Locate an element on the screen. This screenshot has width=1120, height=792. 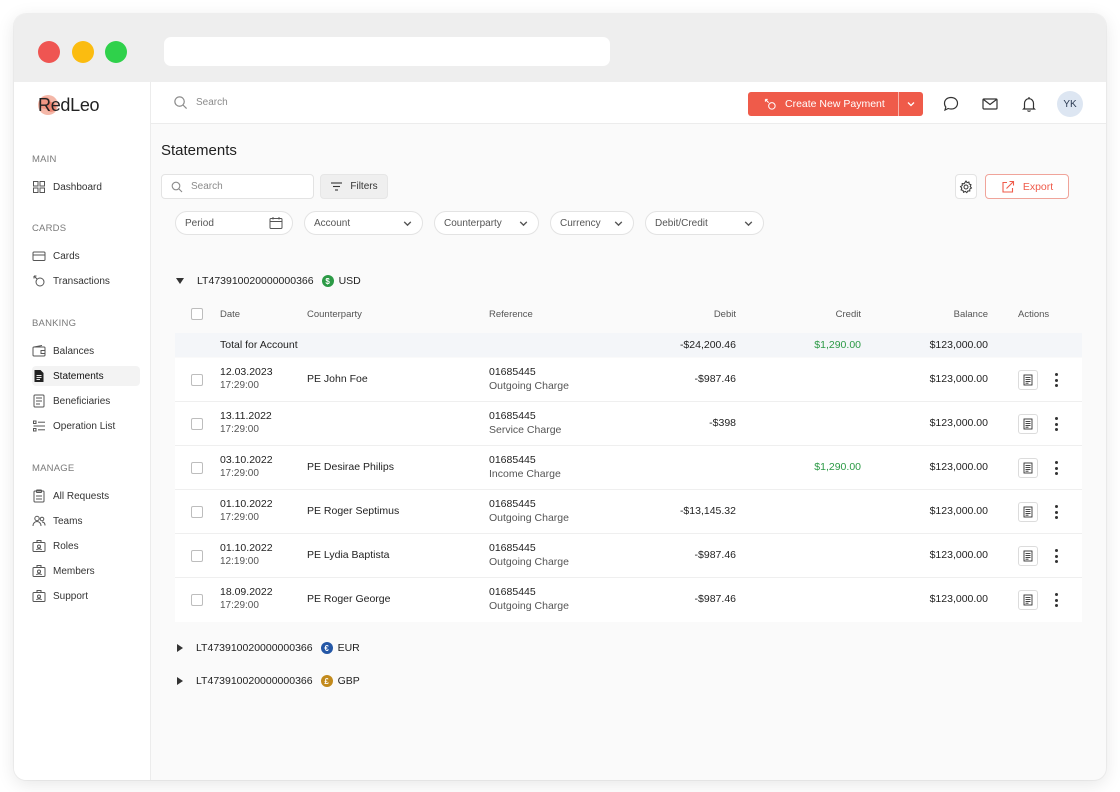
account-group-eur: LT473910020000000366 € EUR is located at coordinates (268, 648).